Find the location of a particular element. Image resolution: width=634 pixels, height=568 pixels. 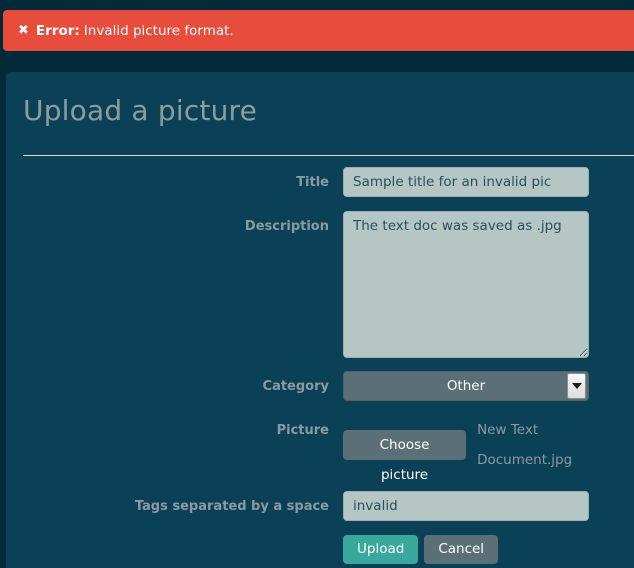

error-alert: ✖ Error: Invalid picture format. is located at coordinates (318, 30).